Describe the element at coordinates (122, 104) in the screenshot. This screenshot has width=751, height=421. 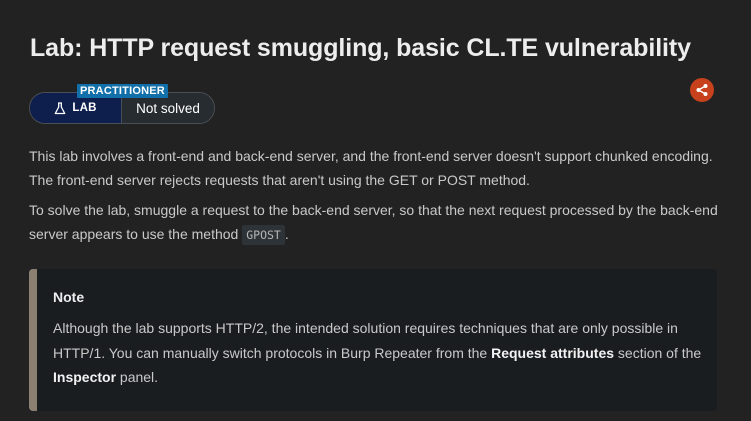
I see `lab-status-badge: LAB Not solved PRACTITIONER` at that location.